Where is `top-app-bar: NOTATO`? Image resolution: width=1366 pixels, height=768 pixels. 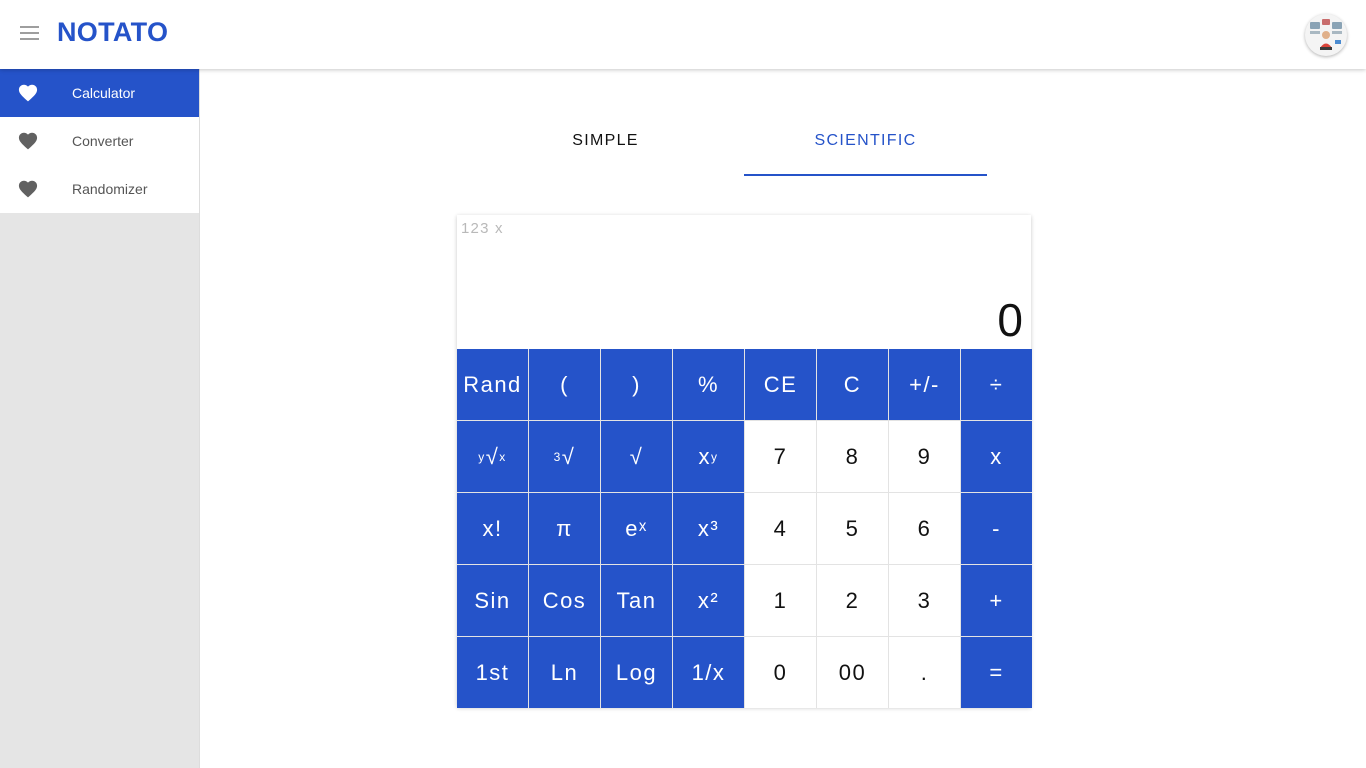
top-app-bar: NOTATO is located at coordinates (683, 34).